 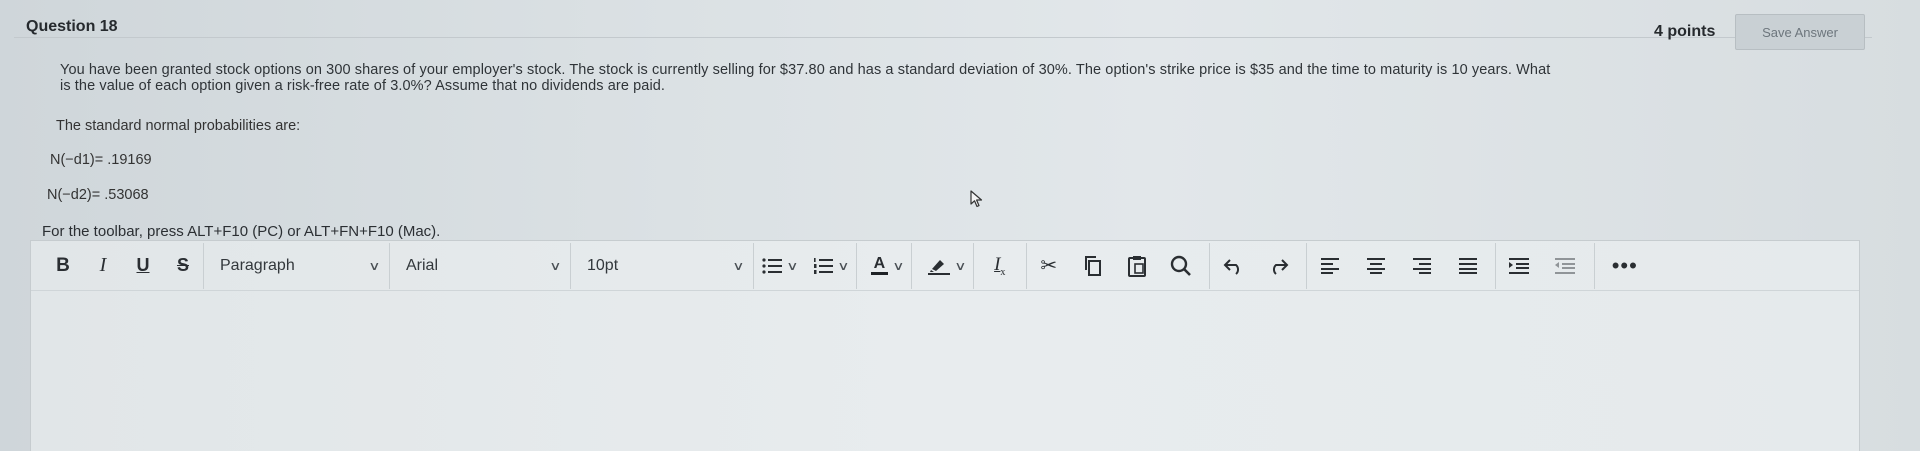 What do you see at coordinates (101, 160) in the screenshot?
I see `n-d1-value: N(−d1)= .19169` at bounding box center [101, 160].